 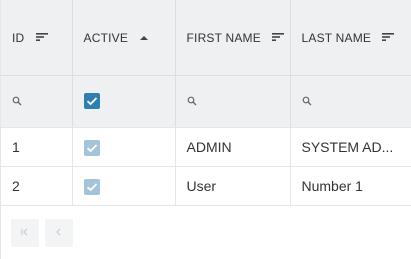 I want to click on column-label: FIRST NAME, so click(x=223, y=37).